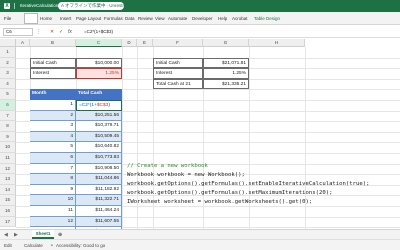 This screenshot has height=250, width=400. Describe the element at coordinates (53, 190) in the screenshot. I see `table-cell-month: 9` at that location.